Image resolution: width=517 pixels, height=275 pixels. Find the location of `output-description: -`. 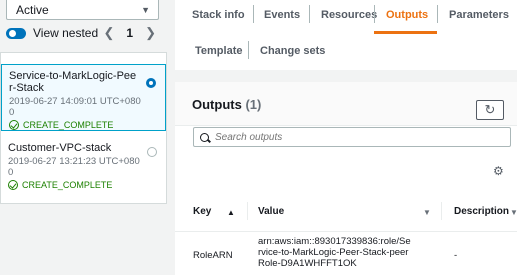

output-description: - is located at coordinates (456, 255).